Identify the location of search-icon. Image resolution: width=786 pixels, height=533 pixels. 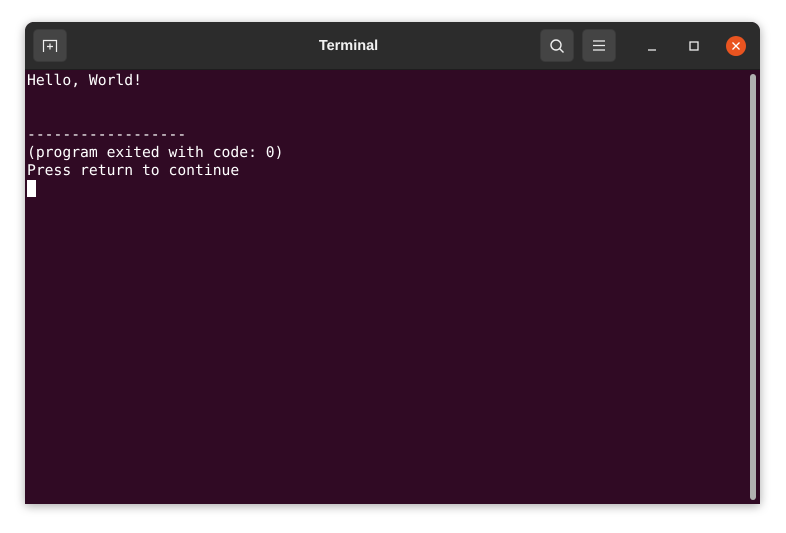
(557, 45).